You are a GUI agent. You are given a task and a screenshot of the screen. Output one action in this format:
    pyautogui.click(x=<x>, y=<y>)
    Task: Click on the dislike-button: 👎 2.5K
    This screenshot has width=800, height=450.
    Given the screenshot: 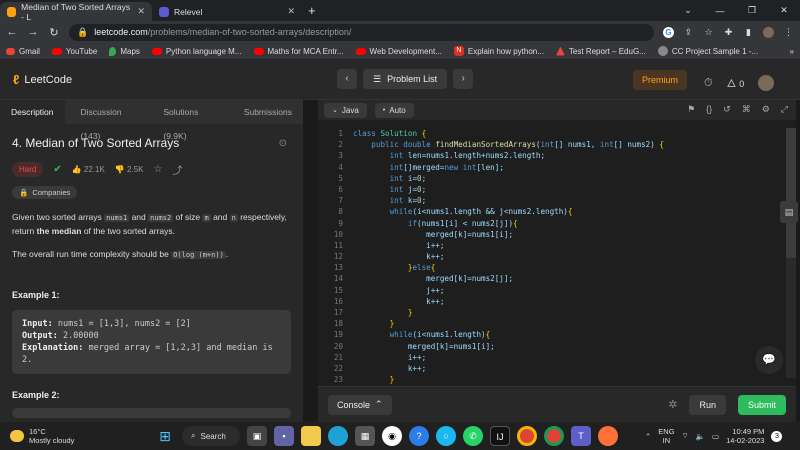 What is the action you would take?
    pyautogui.click(x=129, y=169)
    